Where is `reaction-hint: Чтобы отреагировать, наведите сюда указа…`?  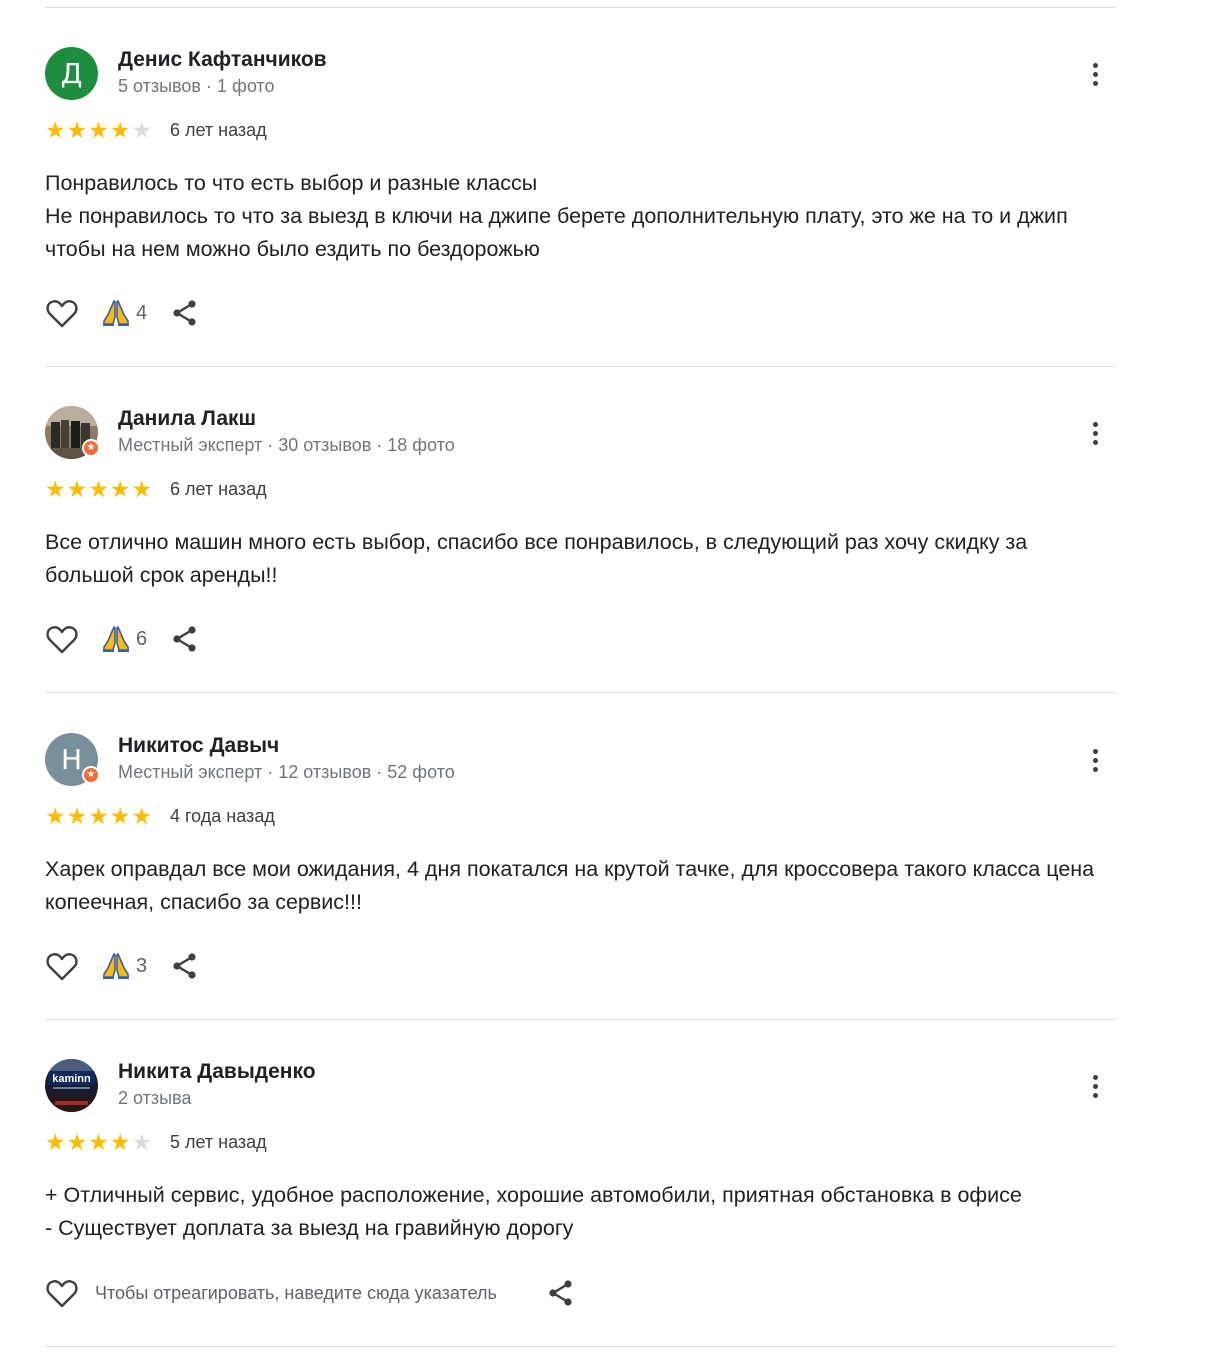 reaction-hint: Чтобы отреагировать, наведите сюда указа… is located at coordinates (296, 1292).